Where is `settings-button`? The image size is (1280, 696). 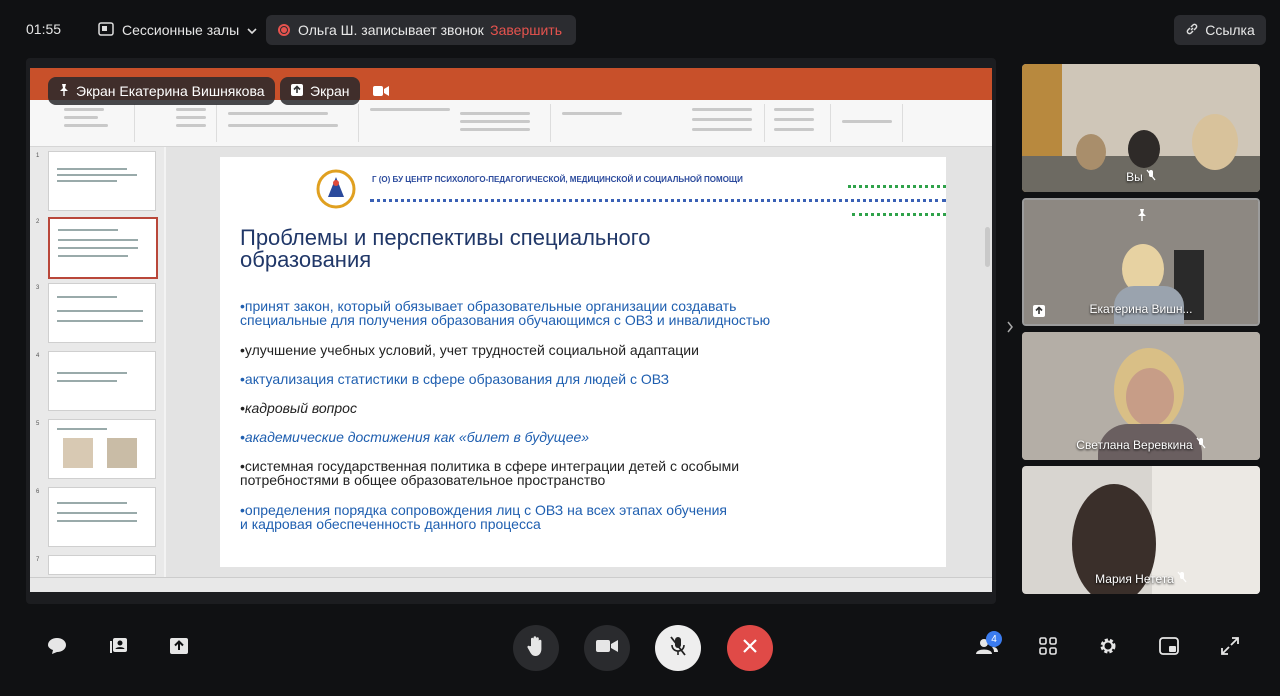 settings-button is located at coordinates (1108, 648).